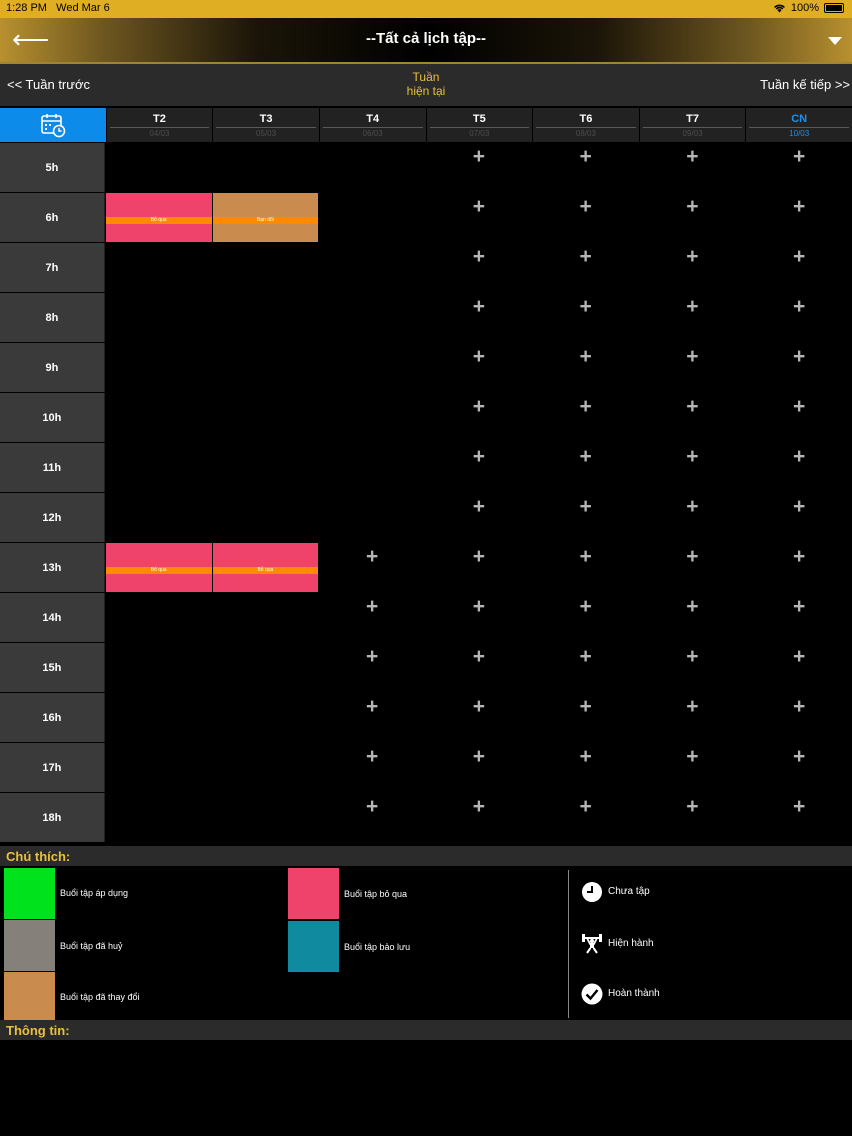 The width and height of the screenshot is (852, 1136). I want to click on slot-t6-16h: +, so click(585, 717).